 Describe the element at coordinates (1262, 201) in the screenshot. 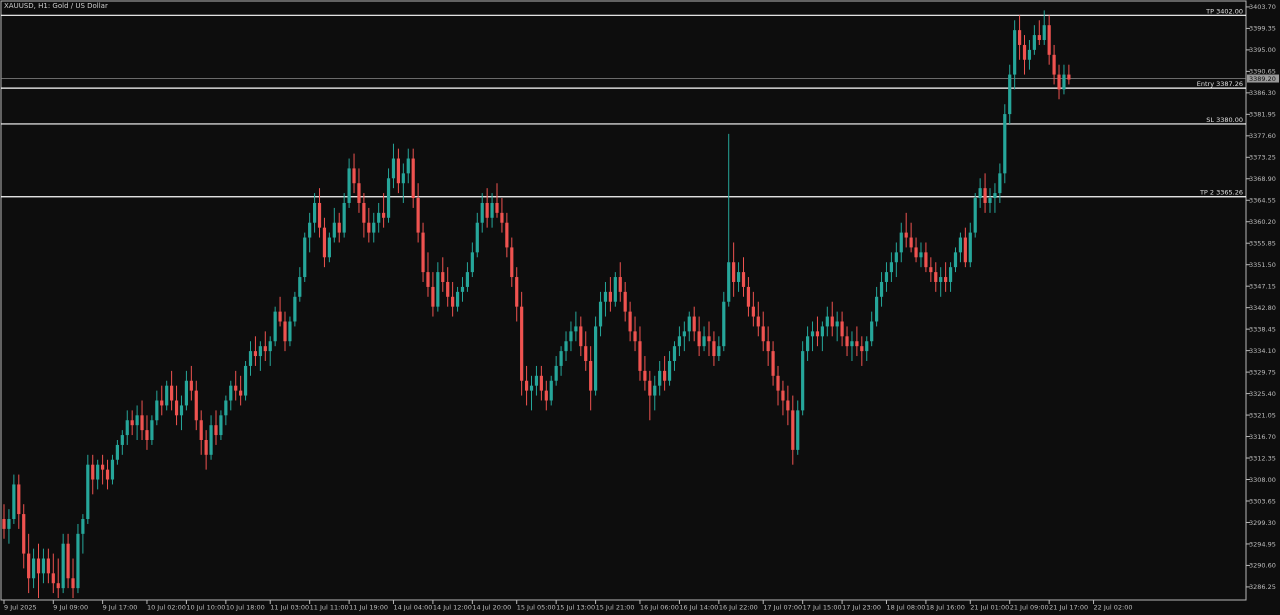

I see `y-tick-label: 3364.55` at that location.